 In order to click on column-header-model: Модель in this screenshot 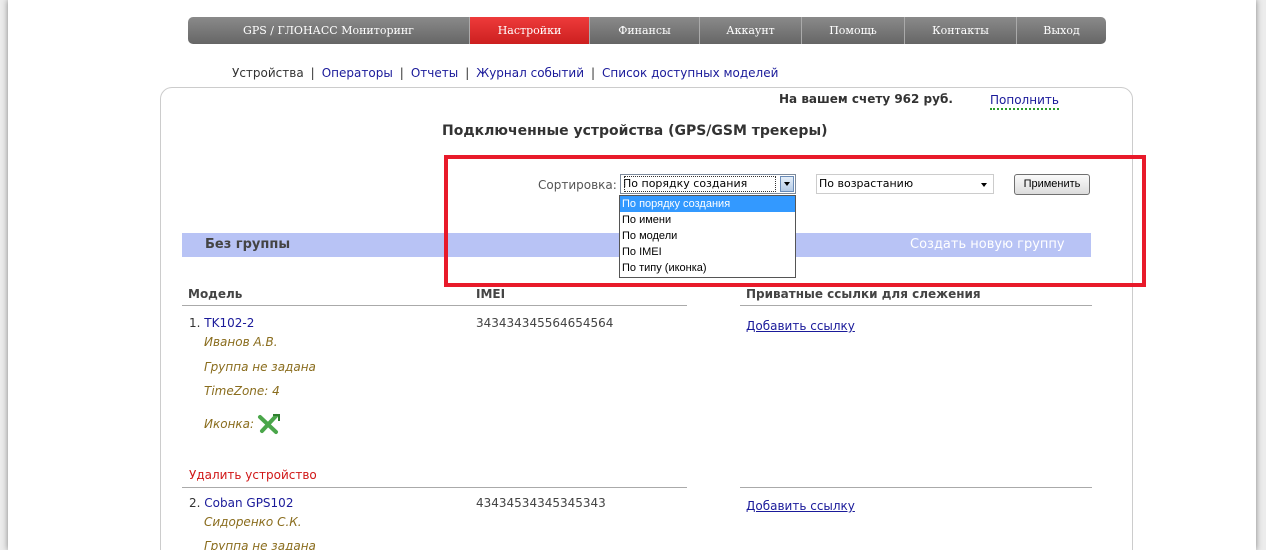, I will do `click(215, 294)`.